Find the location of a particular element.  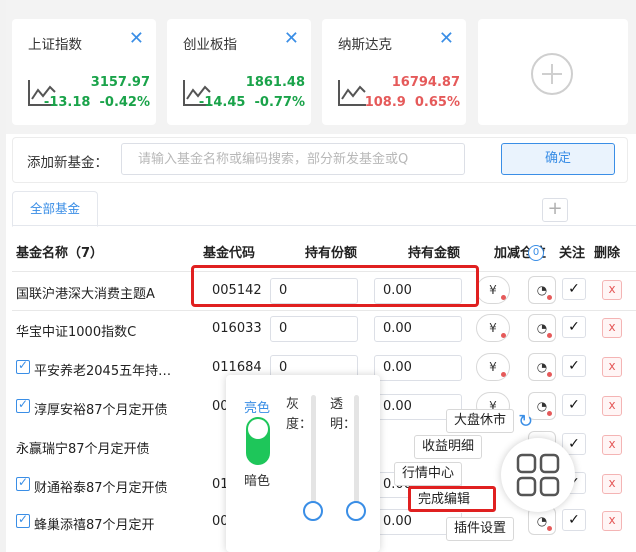

index-change: 108.9 0.65% is located at coordinates (412, 102).